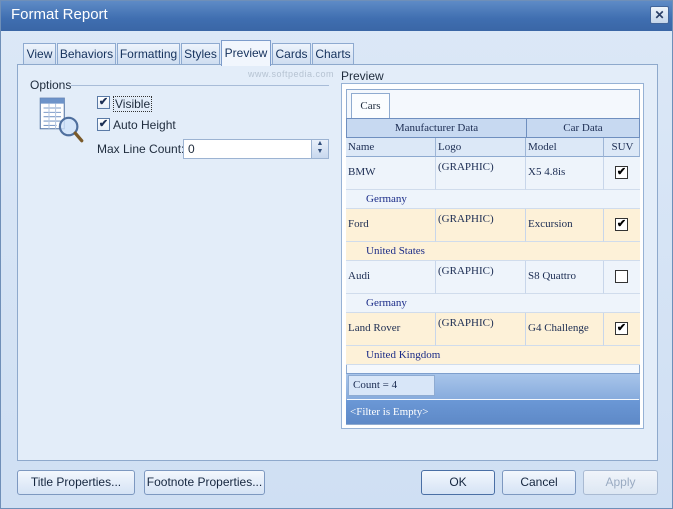  I want to click on tab-charts: Charts, so click(333, 54).